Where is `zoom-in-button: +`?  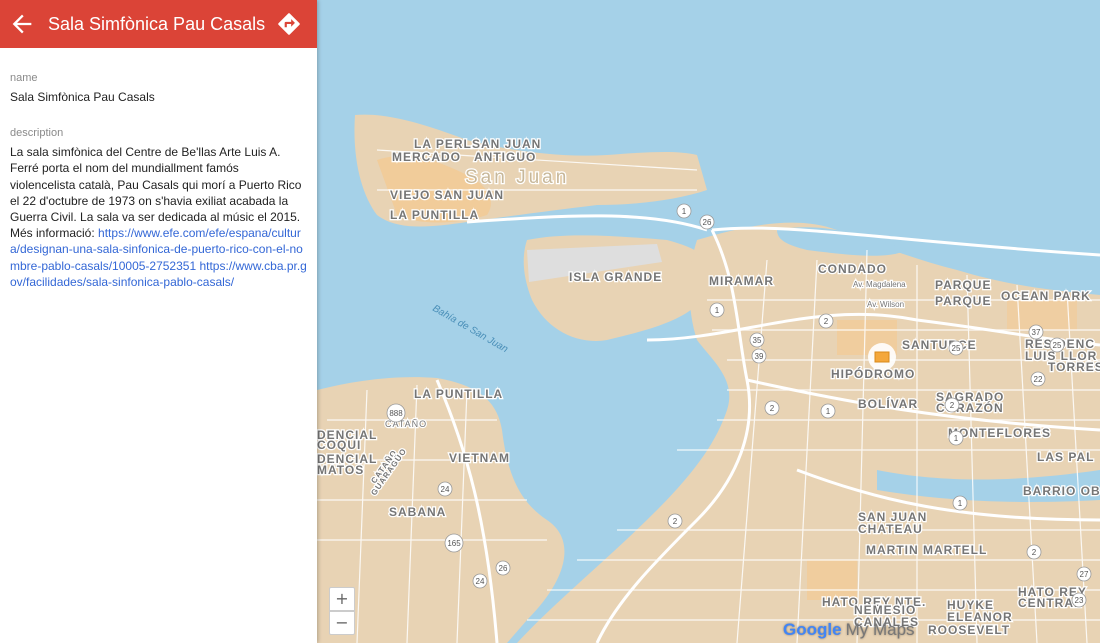 zoom-in-button: + is located at coordinates (342, 599).